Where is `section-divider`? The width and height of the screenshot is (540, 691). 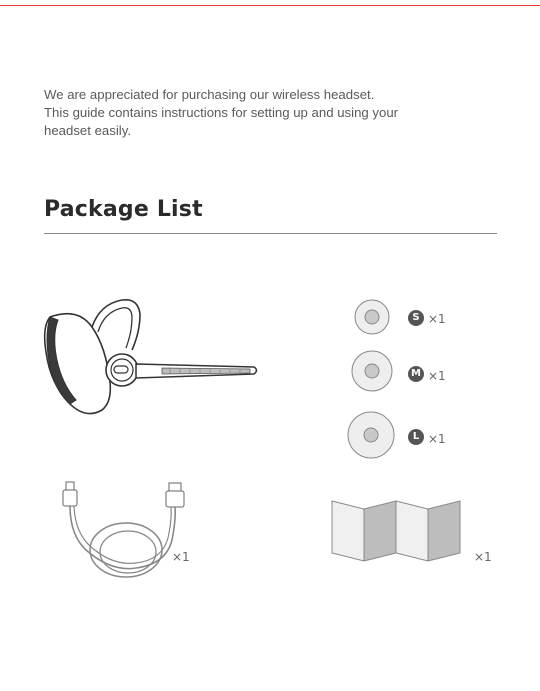 section-divider is located at coordinates (270, 233).